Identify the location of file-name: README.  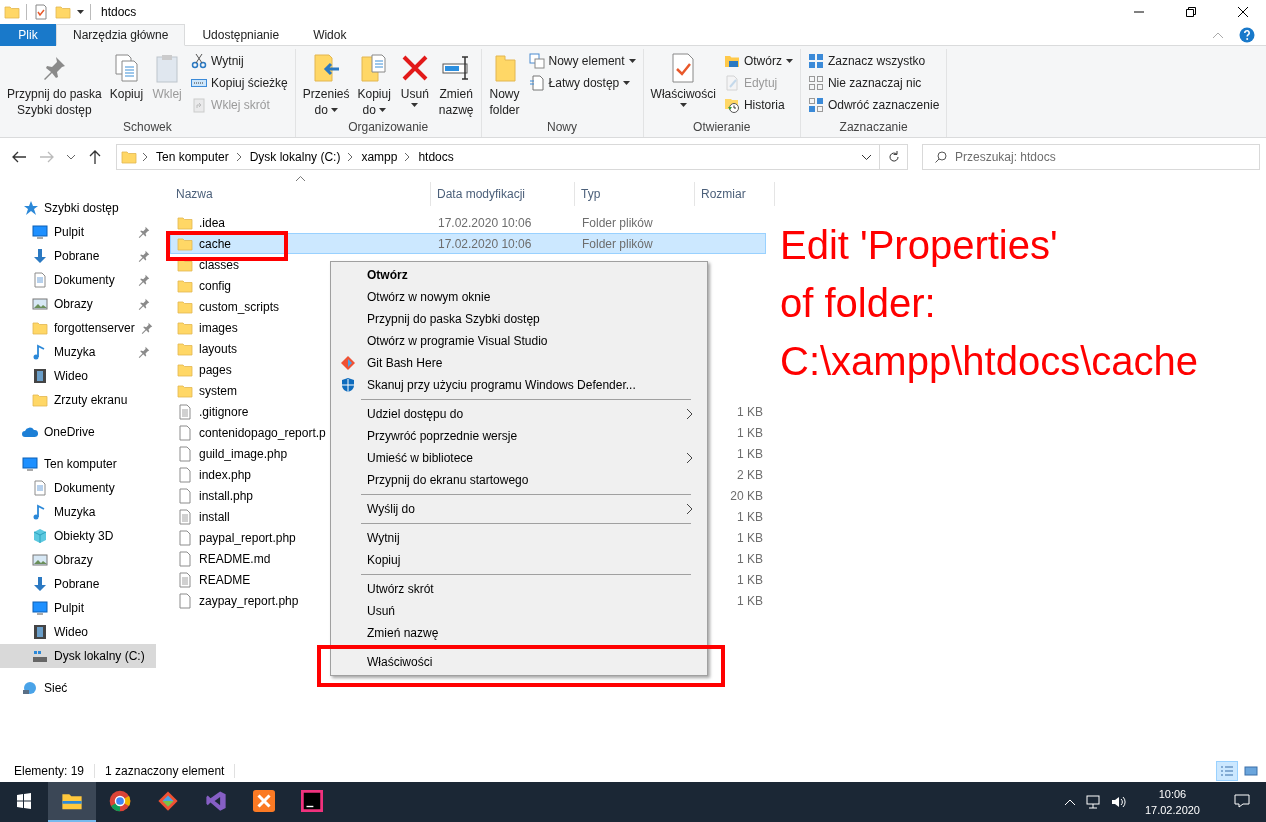
(225, 579).